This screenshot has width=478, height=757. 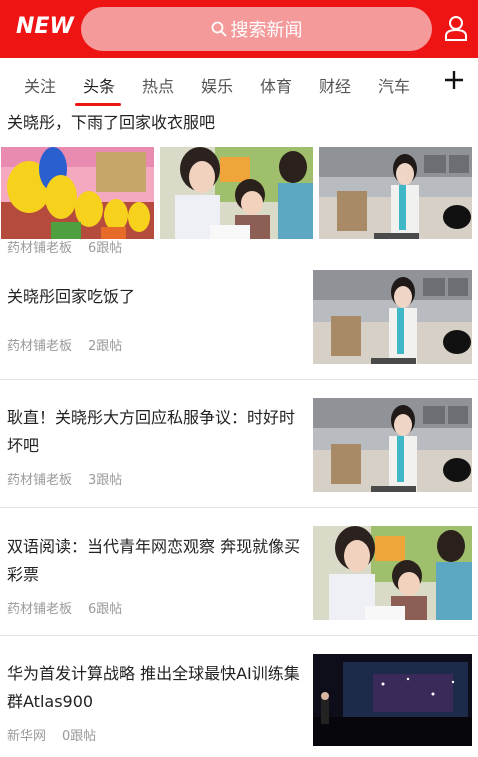 What do you see at coordinates (154, 432) in the screenshot?
I see `news-title: 耿直！关晓彤大方回应私服争议：时好时坏吧` at bounding box center [154, 432].